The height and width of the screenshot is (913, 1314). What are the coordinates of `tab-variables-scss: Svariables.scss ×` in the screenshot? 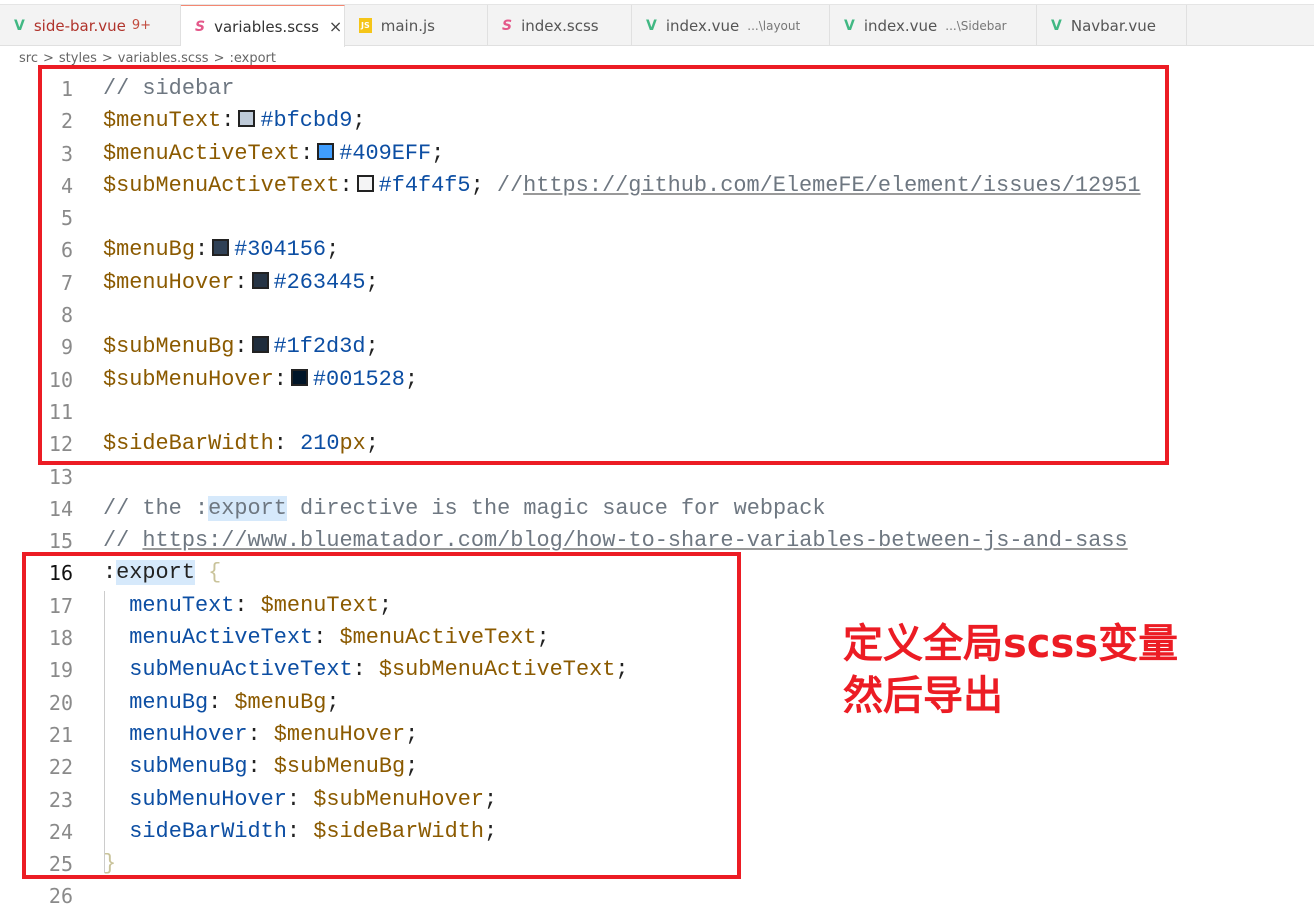 It's located at (263, 26).